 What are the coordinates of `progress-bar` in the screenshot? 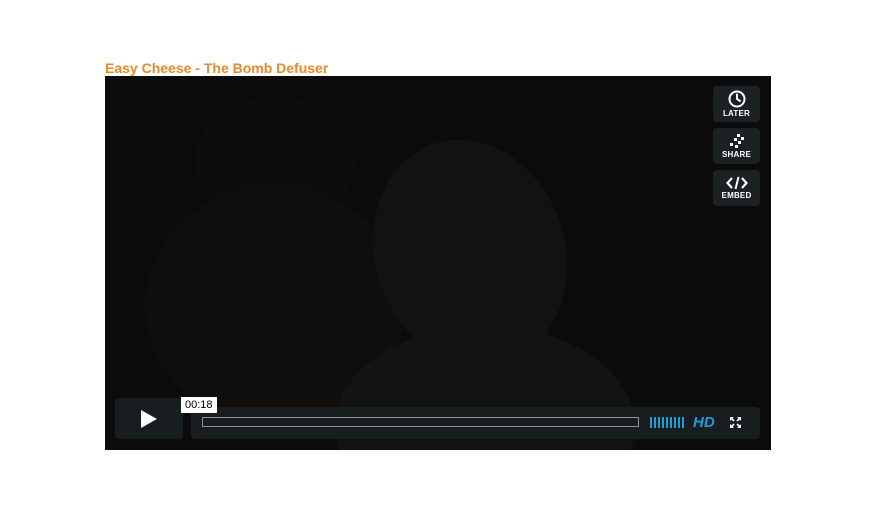 It's located at (420, 422).